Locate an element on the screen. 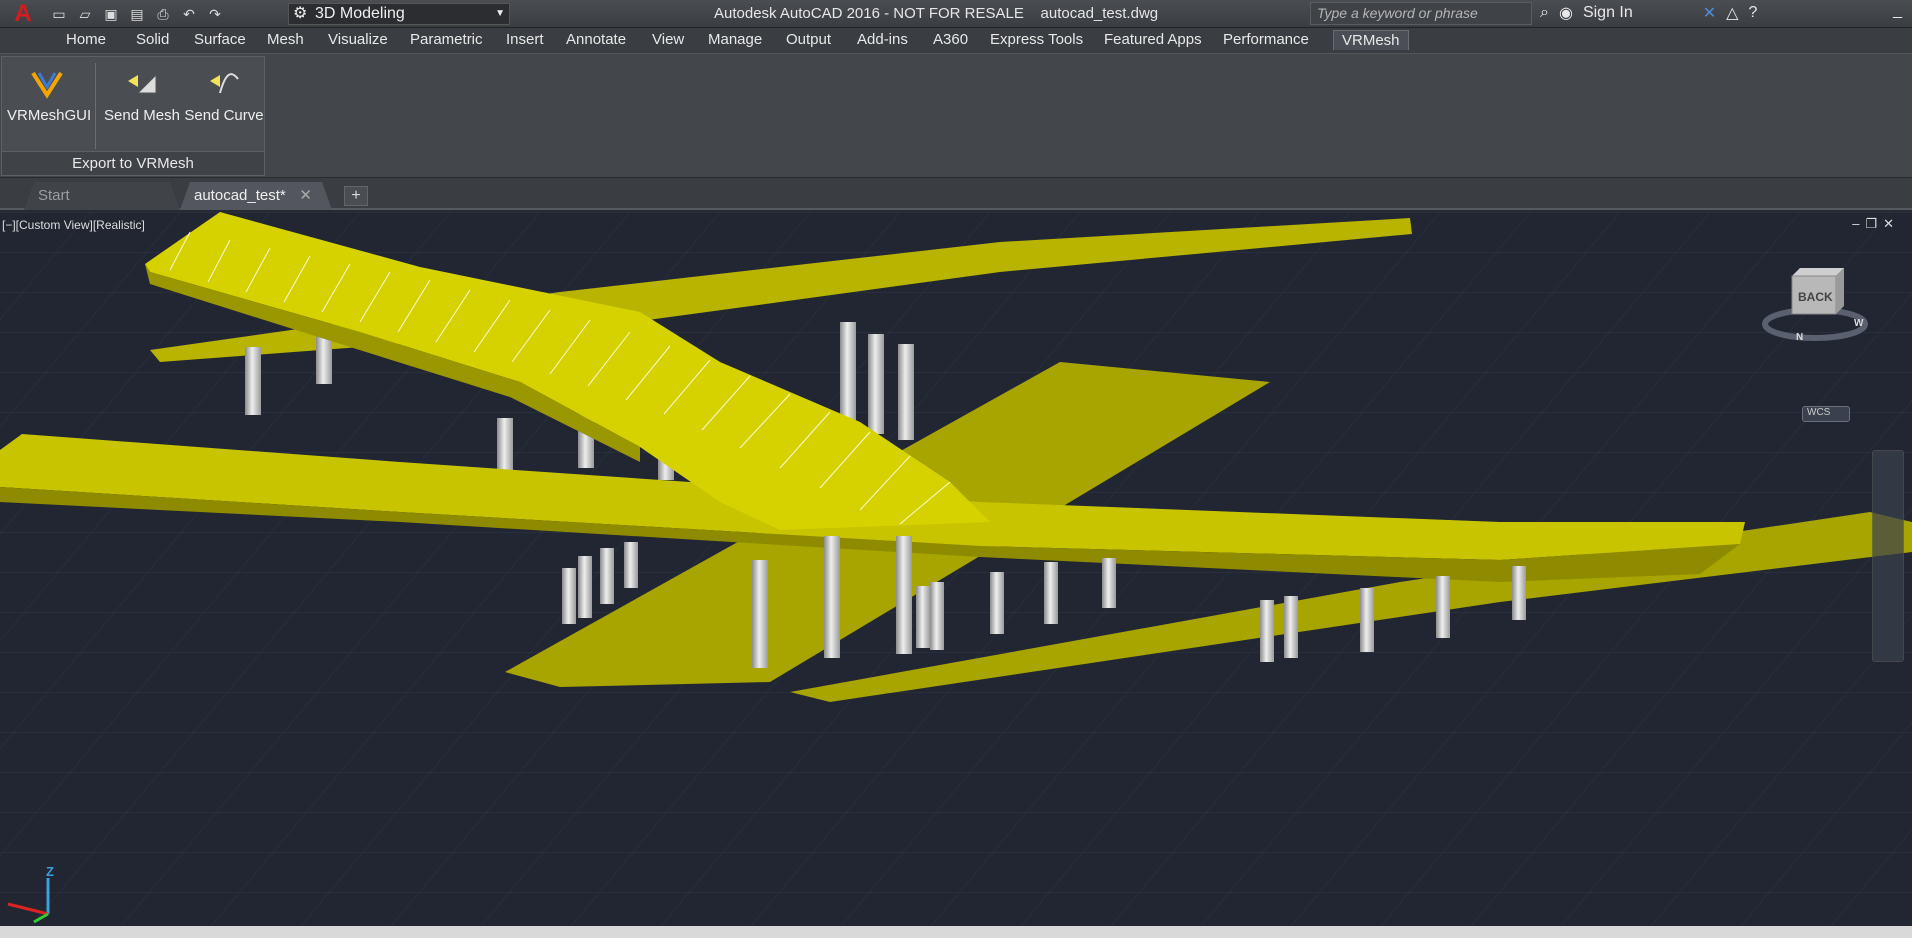  tab-autocad-test: autocad_test* ✕ is located at coordinates (256, 196).